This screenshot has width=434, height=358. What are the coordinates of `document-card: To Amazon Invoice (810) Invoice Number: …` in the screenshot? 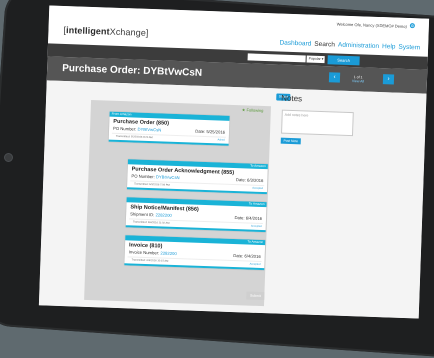 It's located at (195, 253).